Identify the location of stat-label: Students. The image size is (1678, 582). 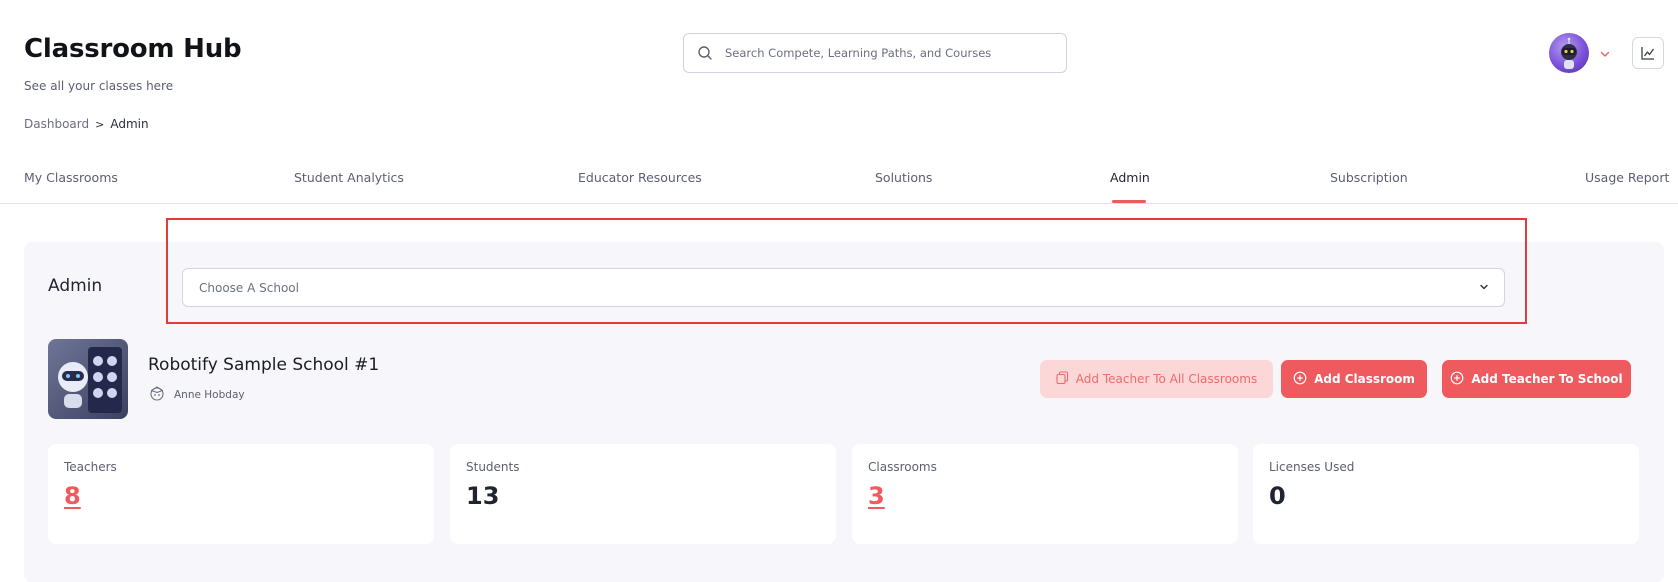
(493, 467).